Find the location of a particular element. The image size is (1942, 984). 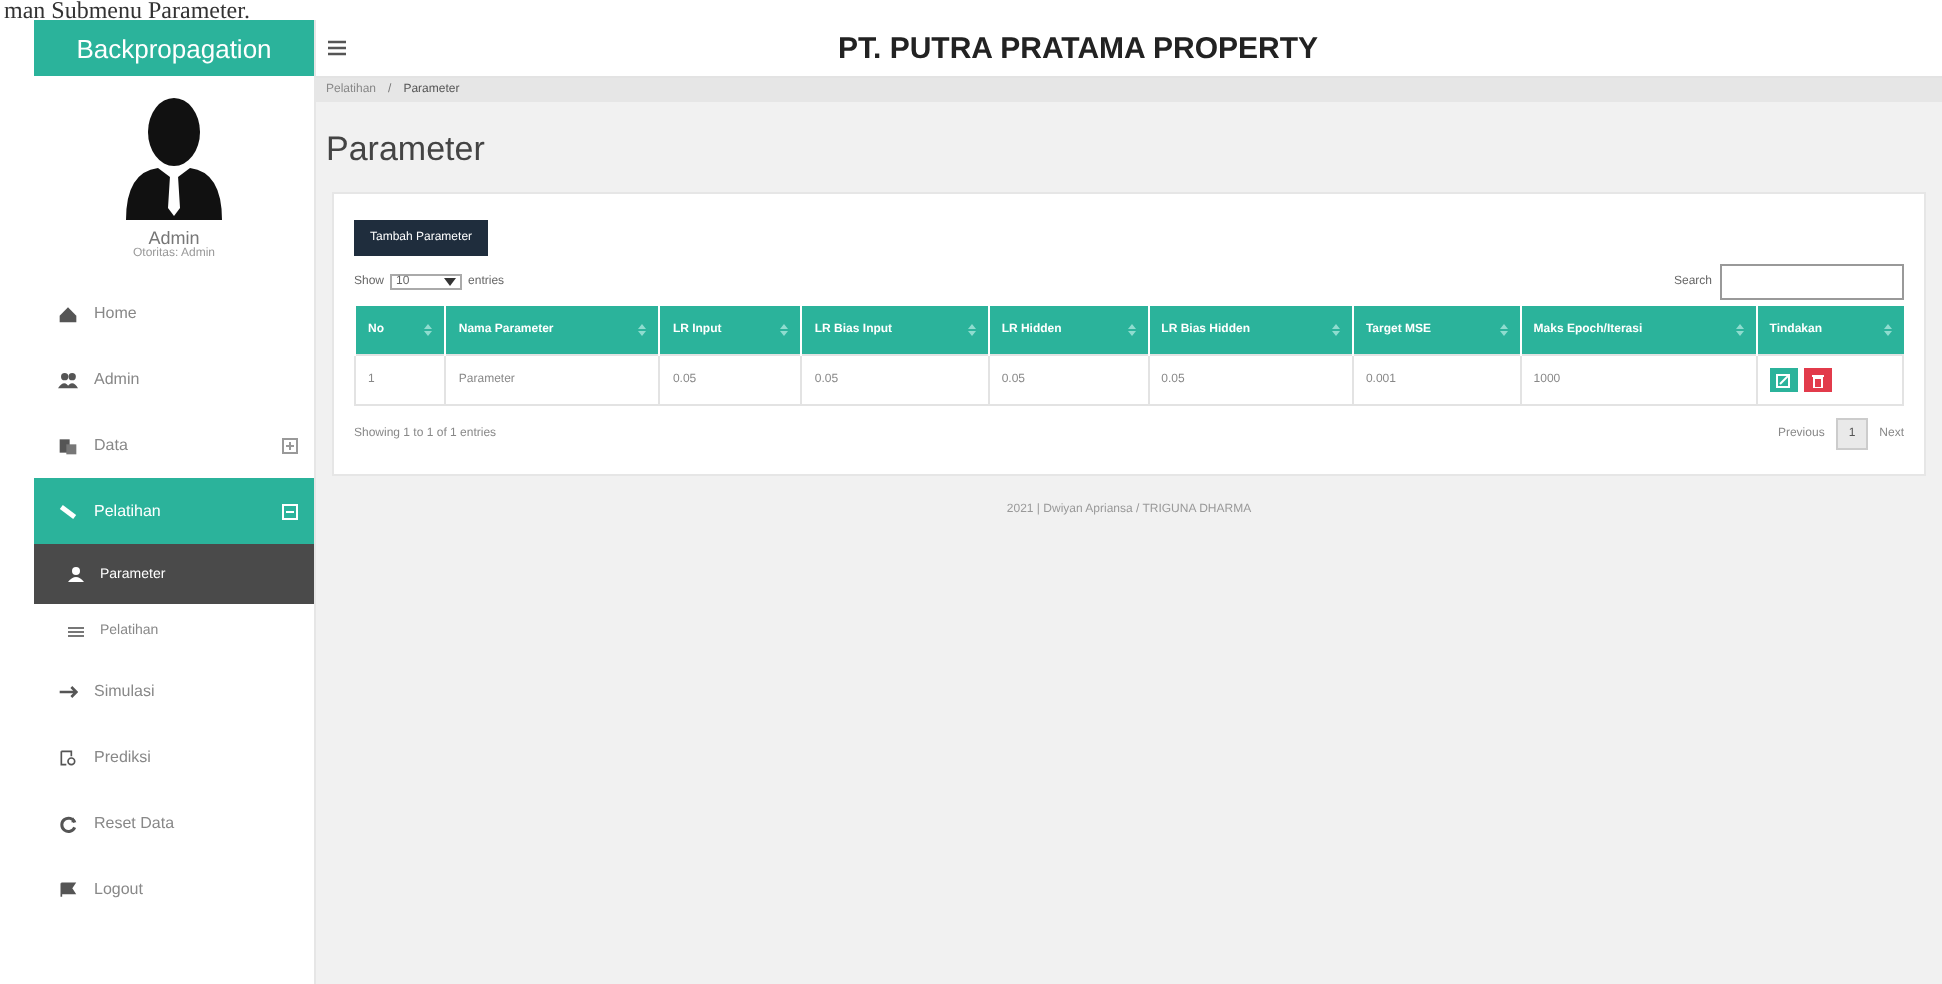

menu-icon is located at coordinates (337, 48).